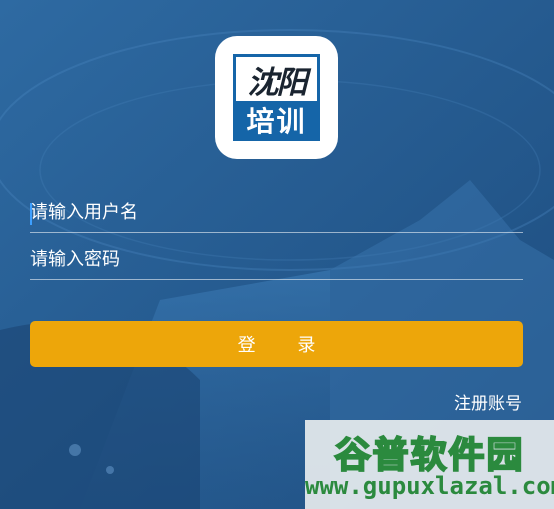 This screenshot has height=509, width=554. I want to click on logo-frame: 沈阳 培训, so click(276, 97).